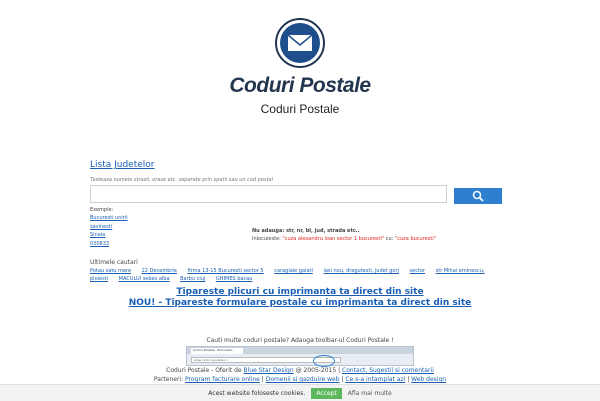 This screenshot has height=401, width=600. Describe the element at coordinates (333, 239) in the screenshot. I see `tip-bad-example: "cuza alexandru ioan sector 1 bucuresti"` at that location.